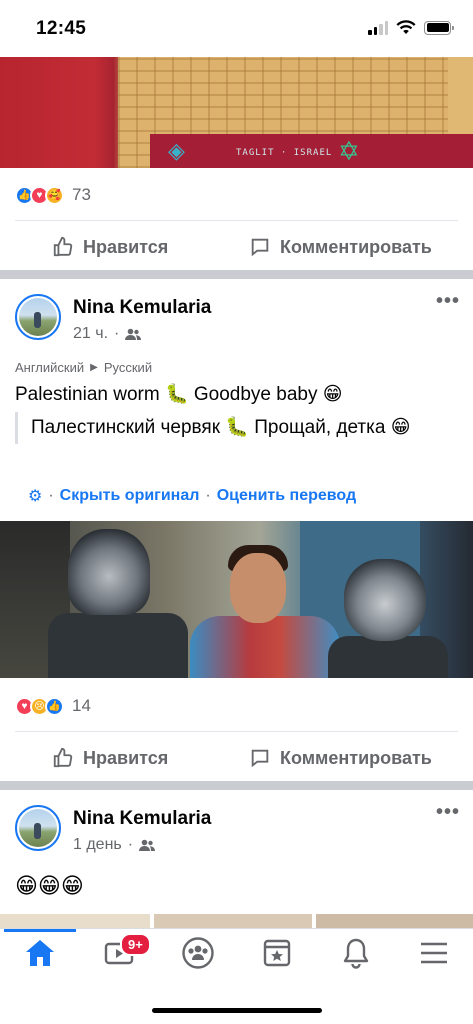 This screenshot has height=1024, width=473. I want to click on post-text: Palestinian worm 🐛 Goodbye baby 😁, so click(179, 394).